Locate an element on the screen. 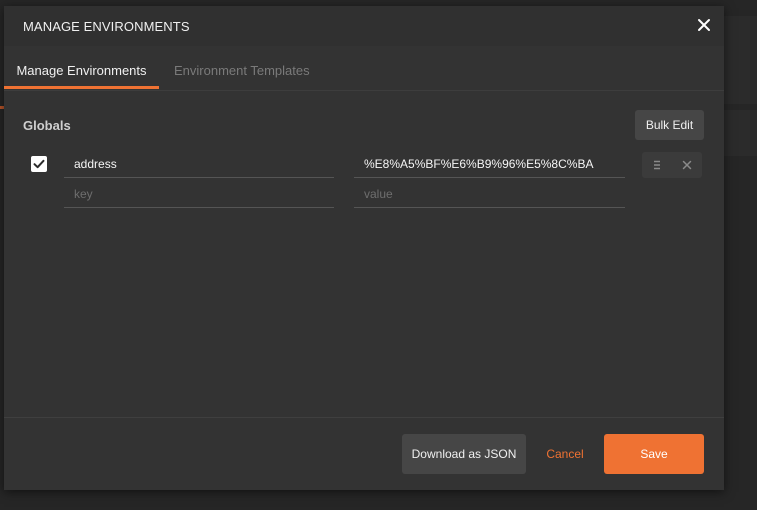 The height and width of the screenshot is (510, 757). hamburger-icon is located at coordinates (657, 165).